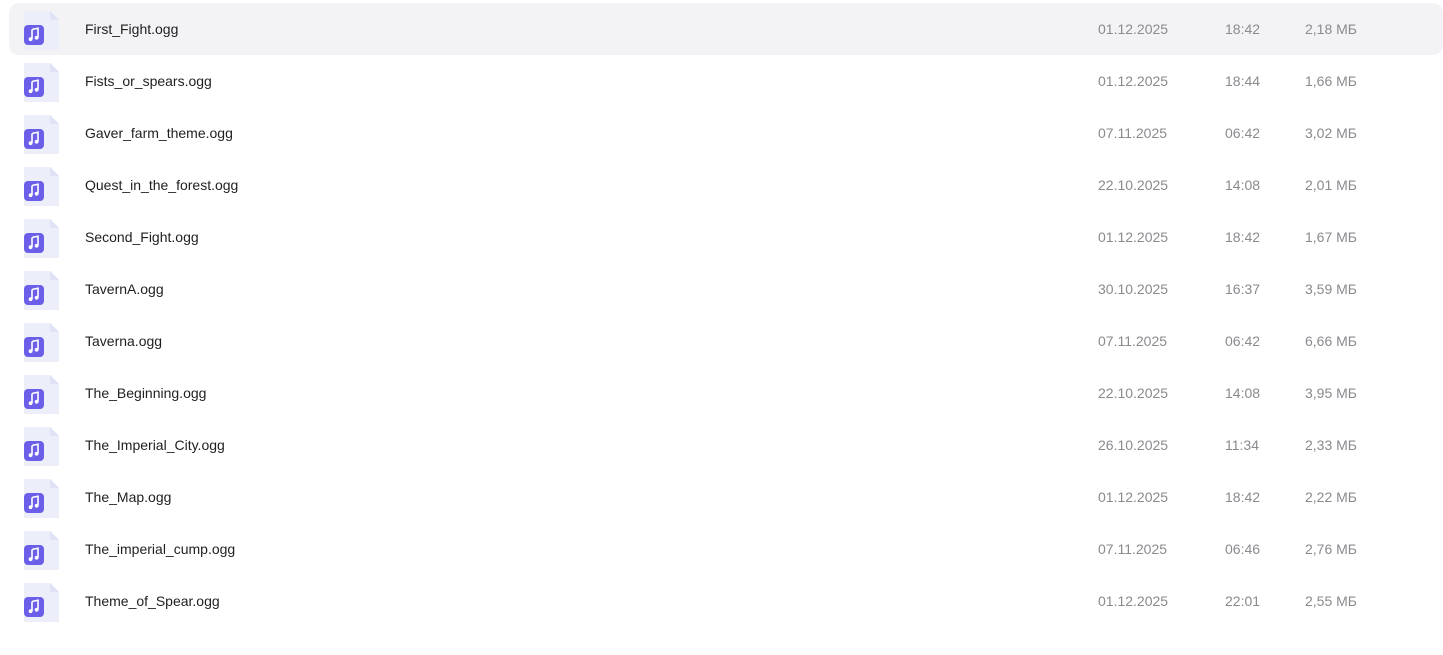 The height and width of the screenshot is (655, 1443). What do you see at coordinates (726, 497) in the screenshot?
I see `file-row: The_Map.ogg 01.12.2025 18:42 2,22 МБ` at bounding box center [726, 497].